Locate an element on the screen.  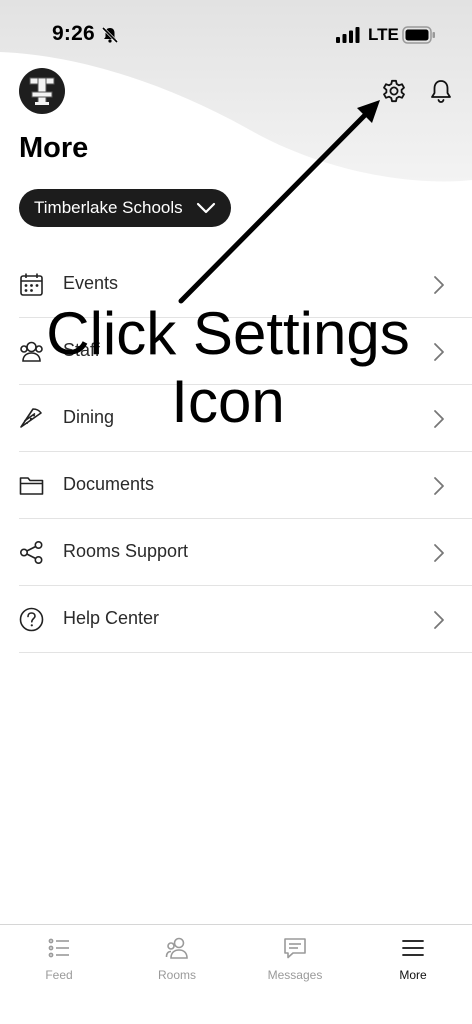
annotation-line-1: Click Settings is located at coordinates (228, 333).